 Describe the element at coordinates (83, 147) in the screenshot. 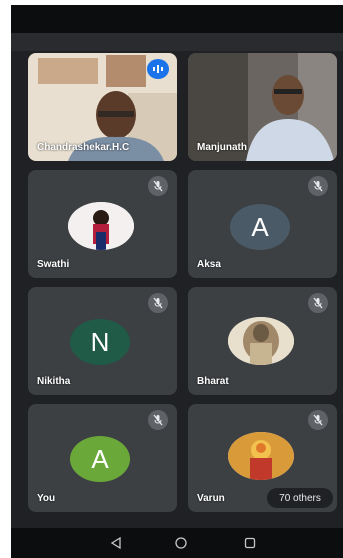

I see `participant-name: Chandrashekar.H.C` at that location.